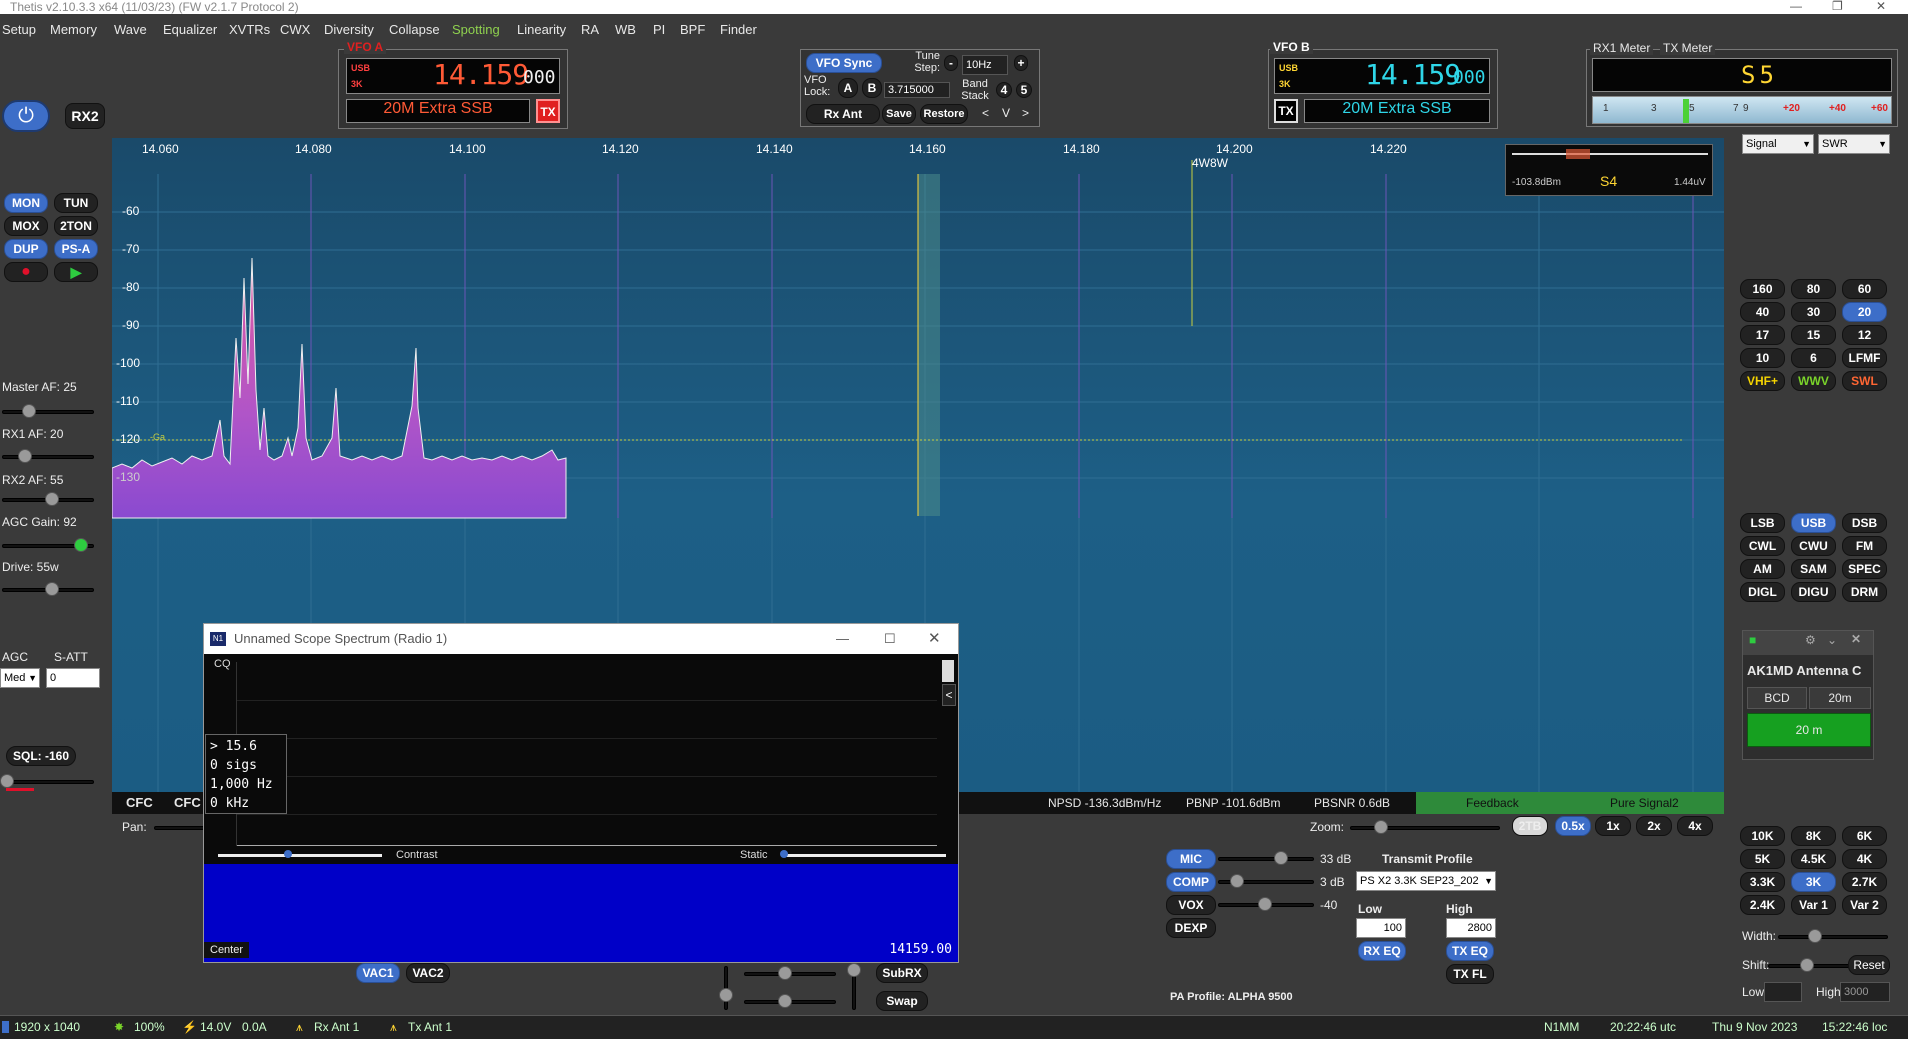 Image resolution: width=1908 pixels, height=1039 pixels. Describe the element at coordinates (1025, 113) in the screenshot. I see `band-next: >` at that location.